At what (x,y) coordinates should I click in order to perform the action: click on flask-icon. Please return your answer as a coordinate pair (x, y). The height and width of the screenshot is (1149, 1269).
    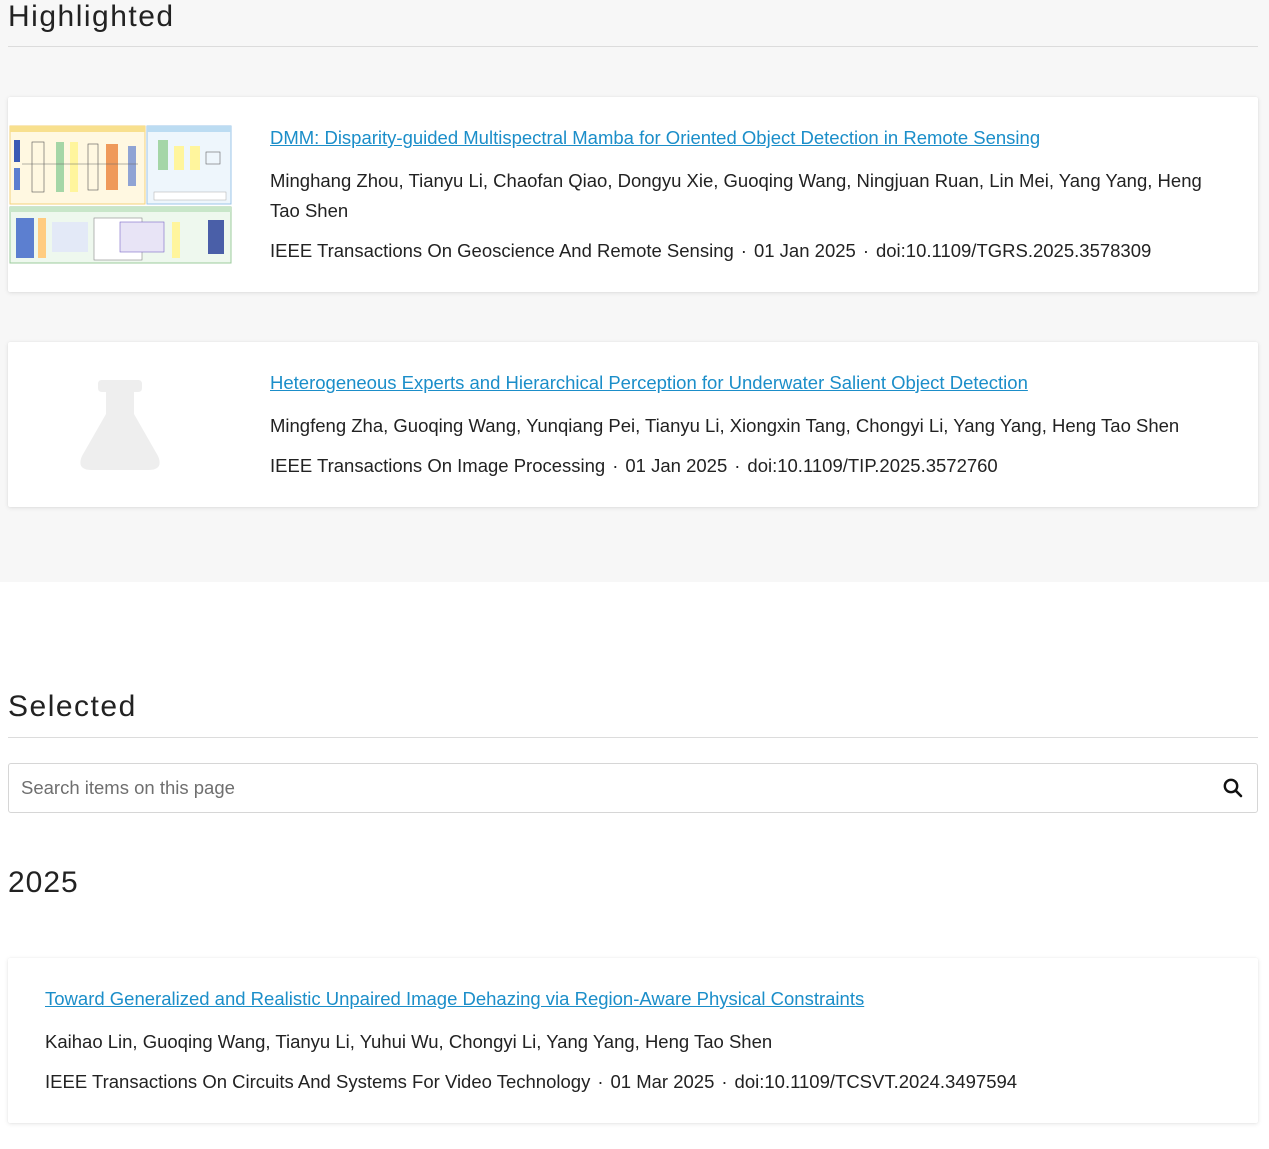
    Looking at the image, I should click on (120, 425).